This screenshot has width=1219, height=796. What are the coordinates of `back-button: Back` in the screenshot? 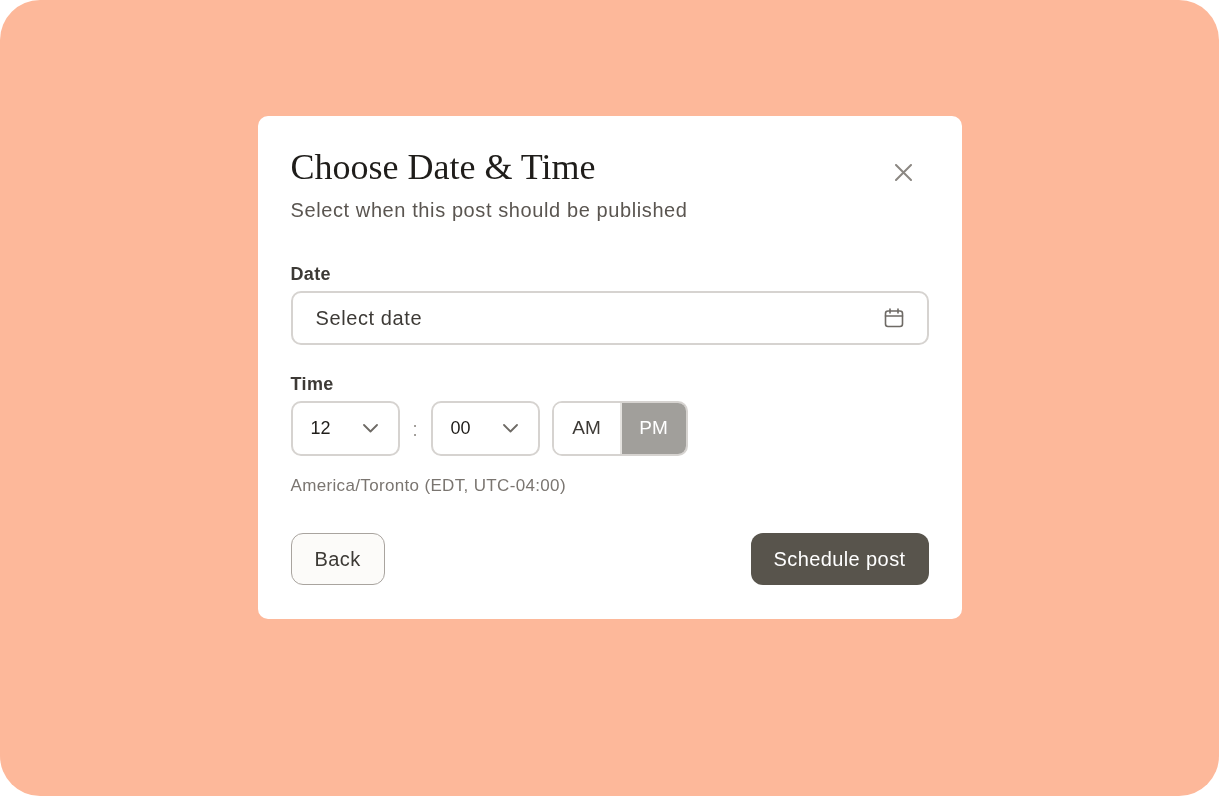 It's located at (337, 559).